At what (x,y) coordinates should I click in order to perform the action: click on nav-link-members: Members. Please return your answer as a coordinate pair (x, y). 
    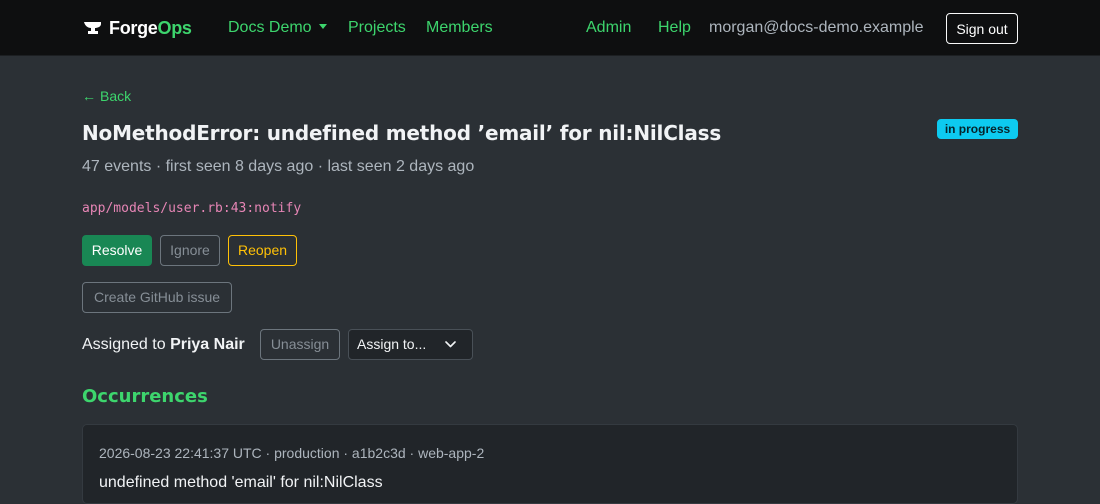
    Looking at the image, I should click on (459, 28).